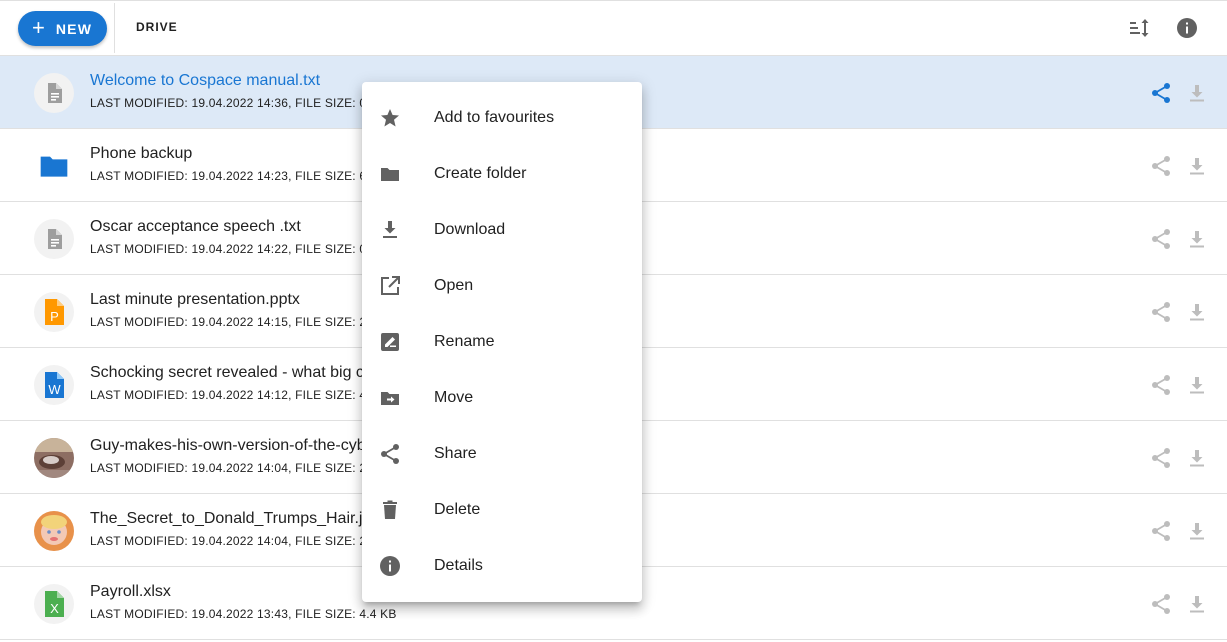 Image resolution: width=1227 pixels, height=642 pixels. What do you see at coordinates (195, 300) in the screenshot?
I see `file-name: Last minute presentation.pptx` at bounding box center [195, 300].